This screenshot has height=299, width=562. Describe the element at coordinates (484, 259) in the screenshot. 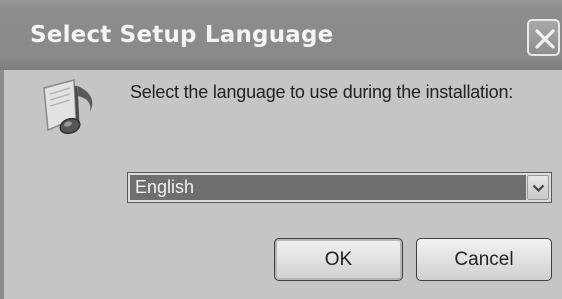

I see `cancel-button: Cancel` at that location.